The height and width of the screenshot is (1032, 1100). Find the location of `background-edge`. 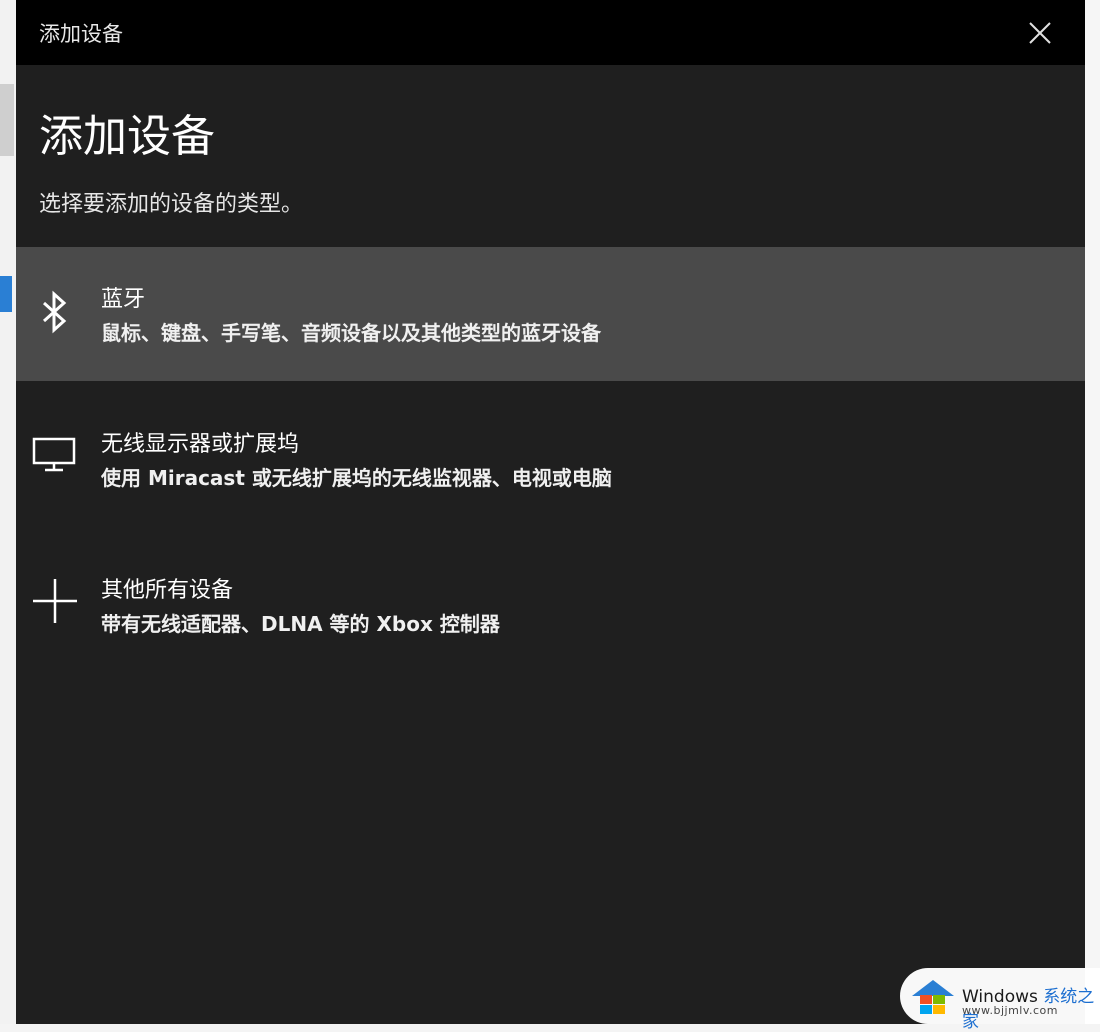

background-edge is located at coordinates (1092, 512).